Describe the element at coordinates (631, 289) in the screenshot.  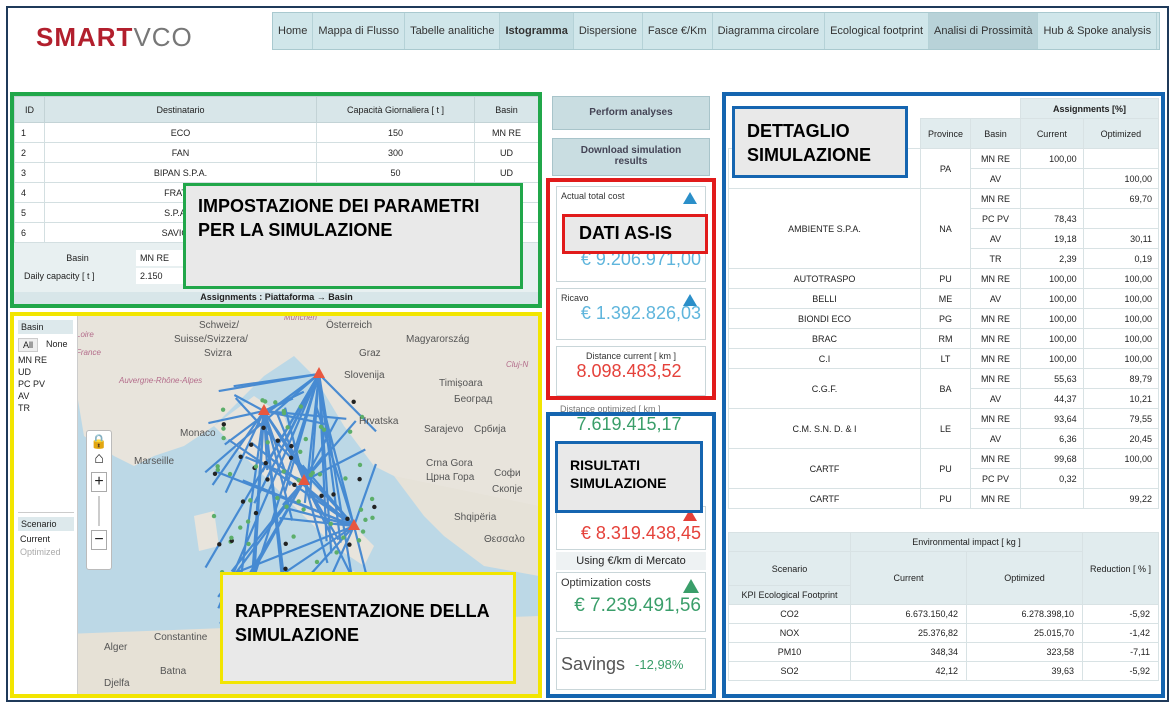
I see `red-frame` at that location.